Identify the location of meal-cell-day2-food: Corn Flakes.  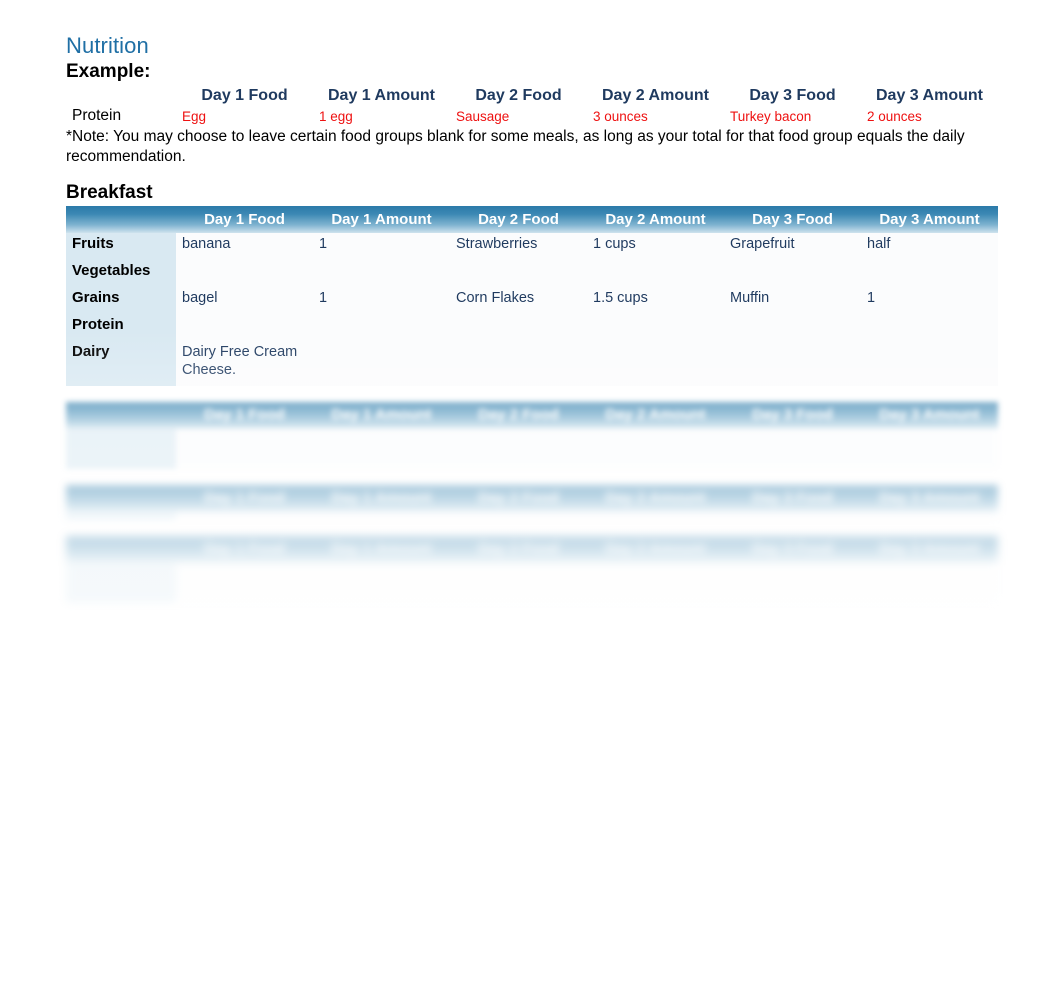
(518, 301).